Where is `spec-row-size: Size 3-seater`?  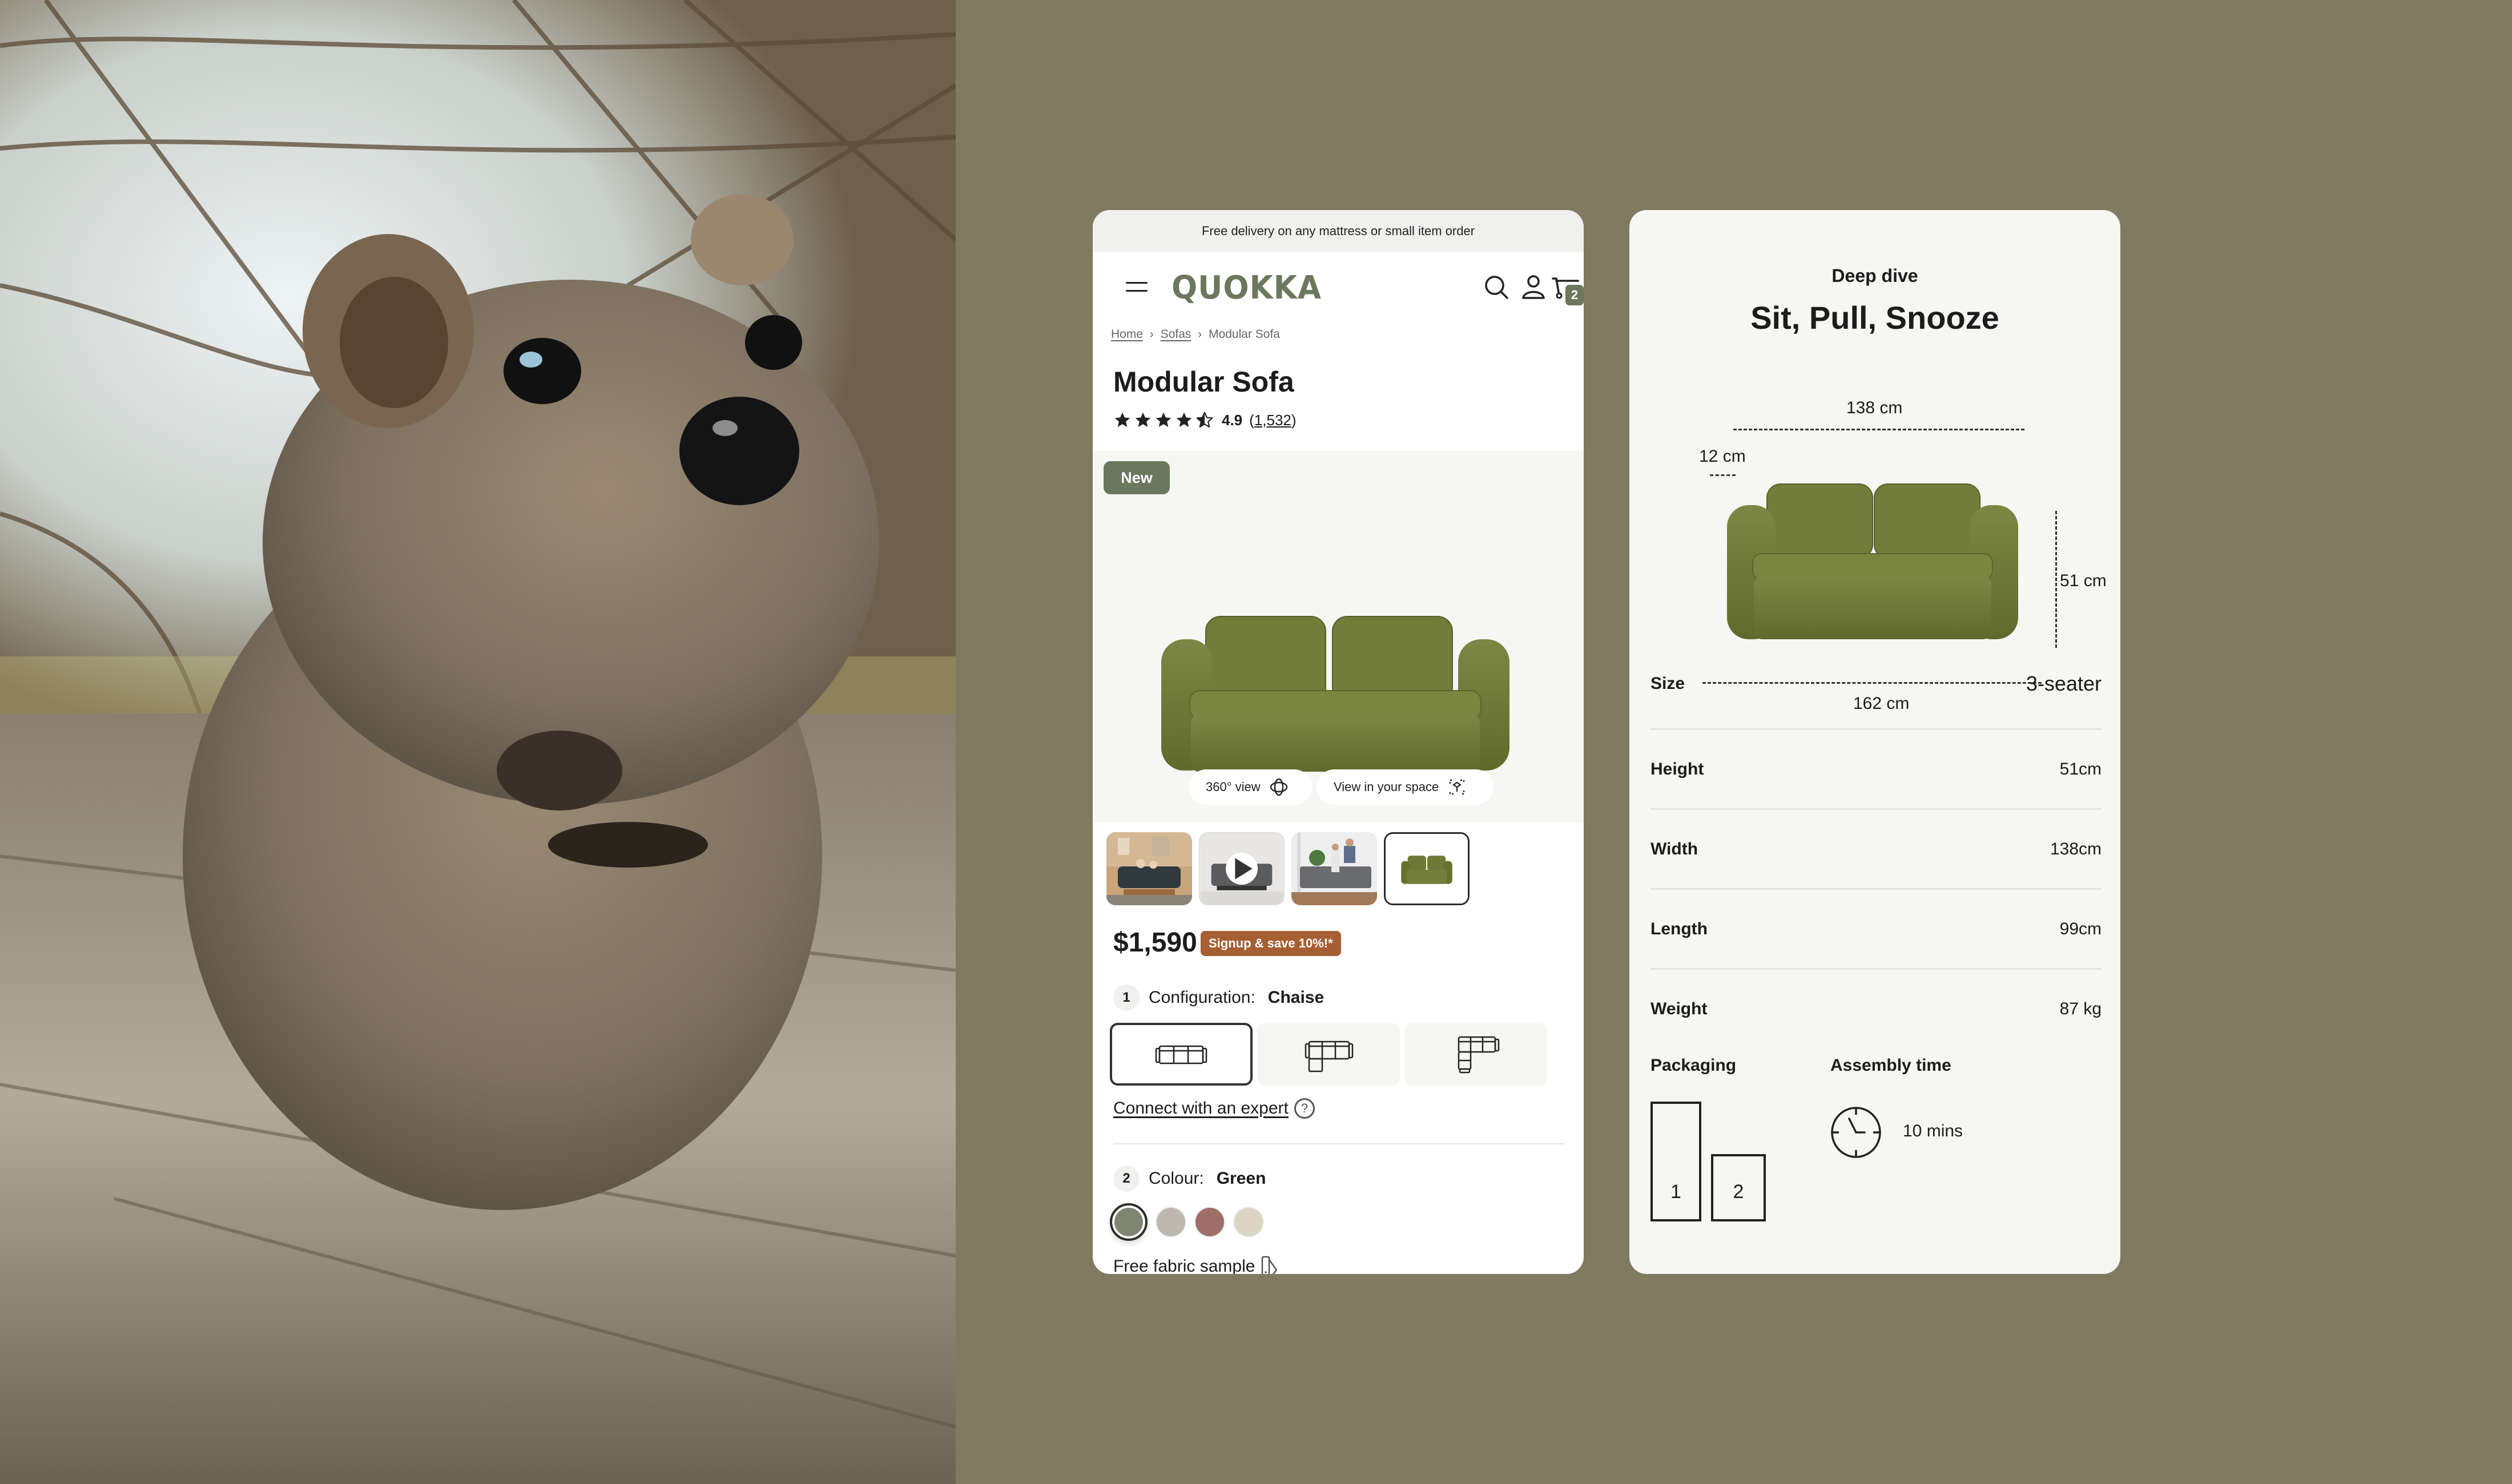
spec-row-size: Size 3-seater is located at coordinates (1876, 684).